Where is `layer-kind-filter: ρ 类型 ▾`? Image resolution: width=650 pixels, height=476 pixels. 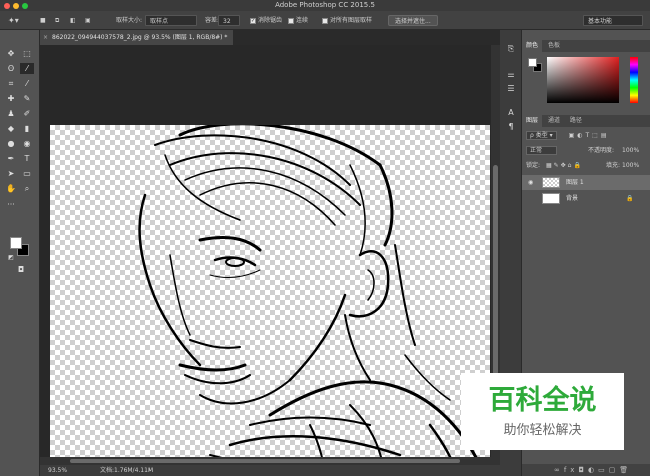 layer-kind-filter: ρ 类型 ▾ is located at coordinates (541, 135).